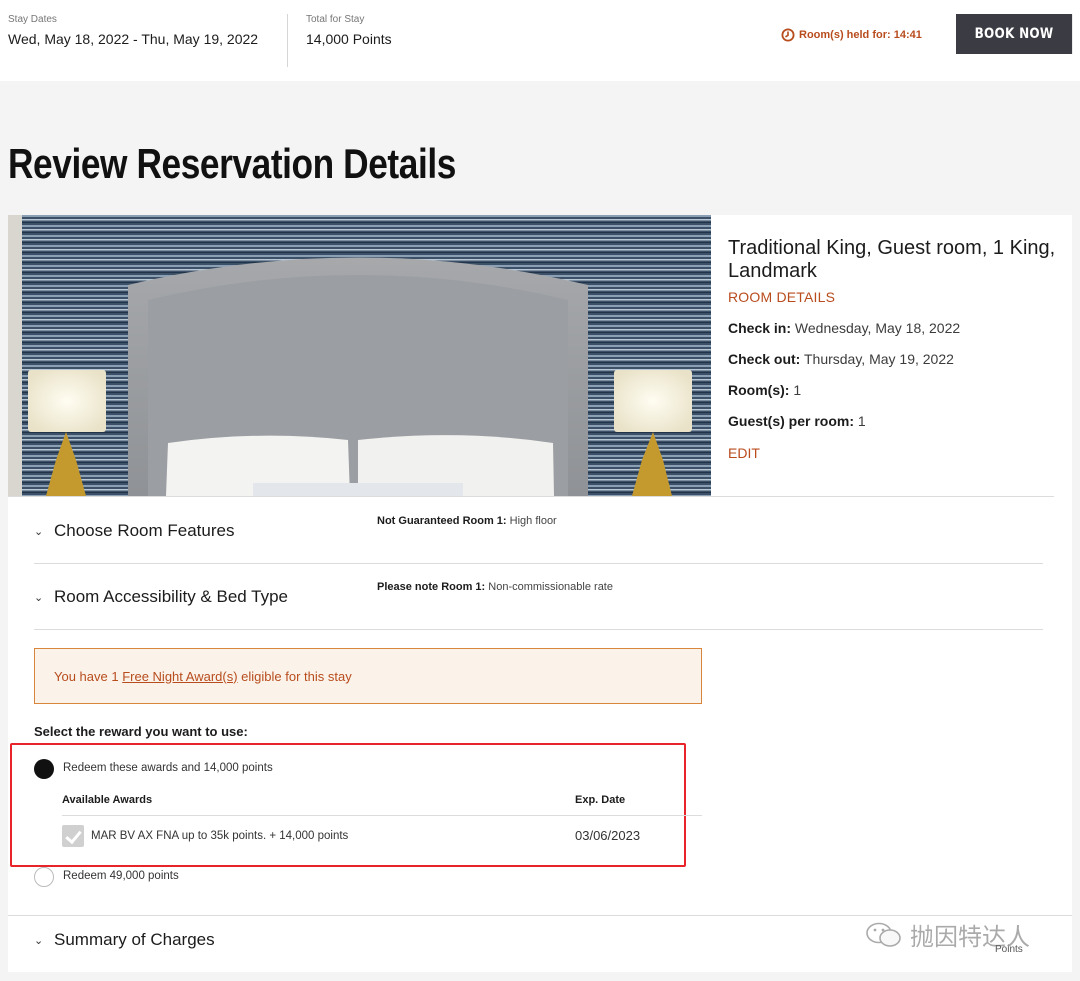 The width and height of the screenshot is (1080, 981). Describe the element at coordinates (107, 800) in the screenshot. I see `col-available-awards: Available Awards` at that location.